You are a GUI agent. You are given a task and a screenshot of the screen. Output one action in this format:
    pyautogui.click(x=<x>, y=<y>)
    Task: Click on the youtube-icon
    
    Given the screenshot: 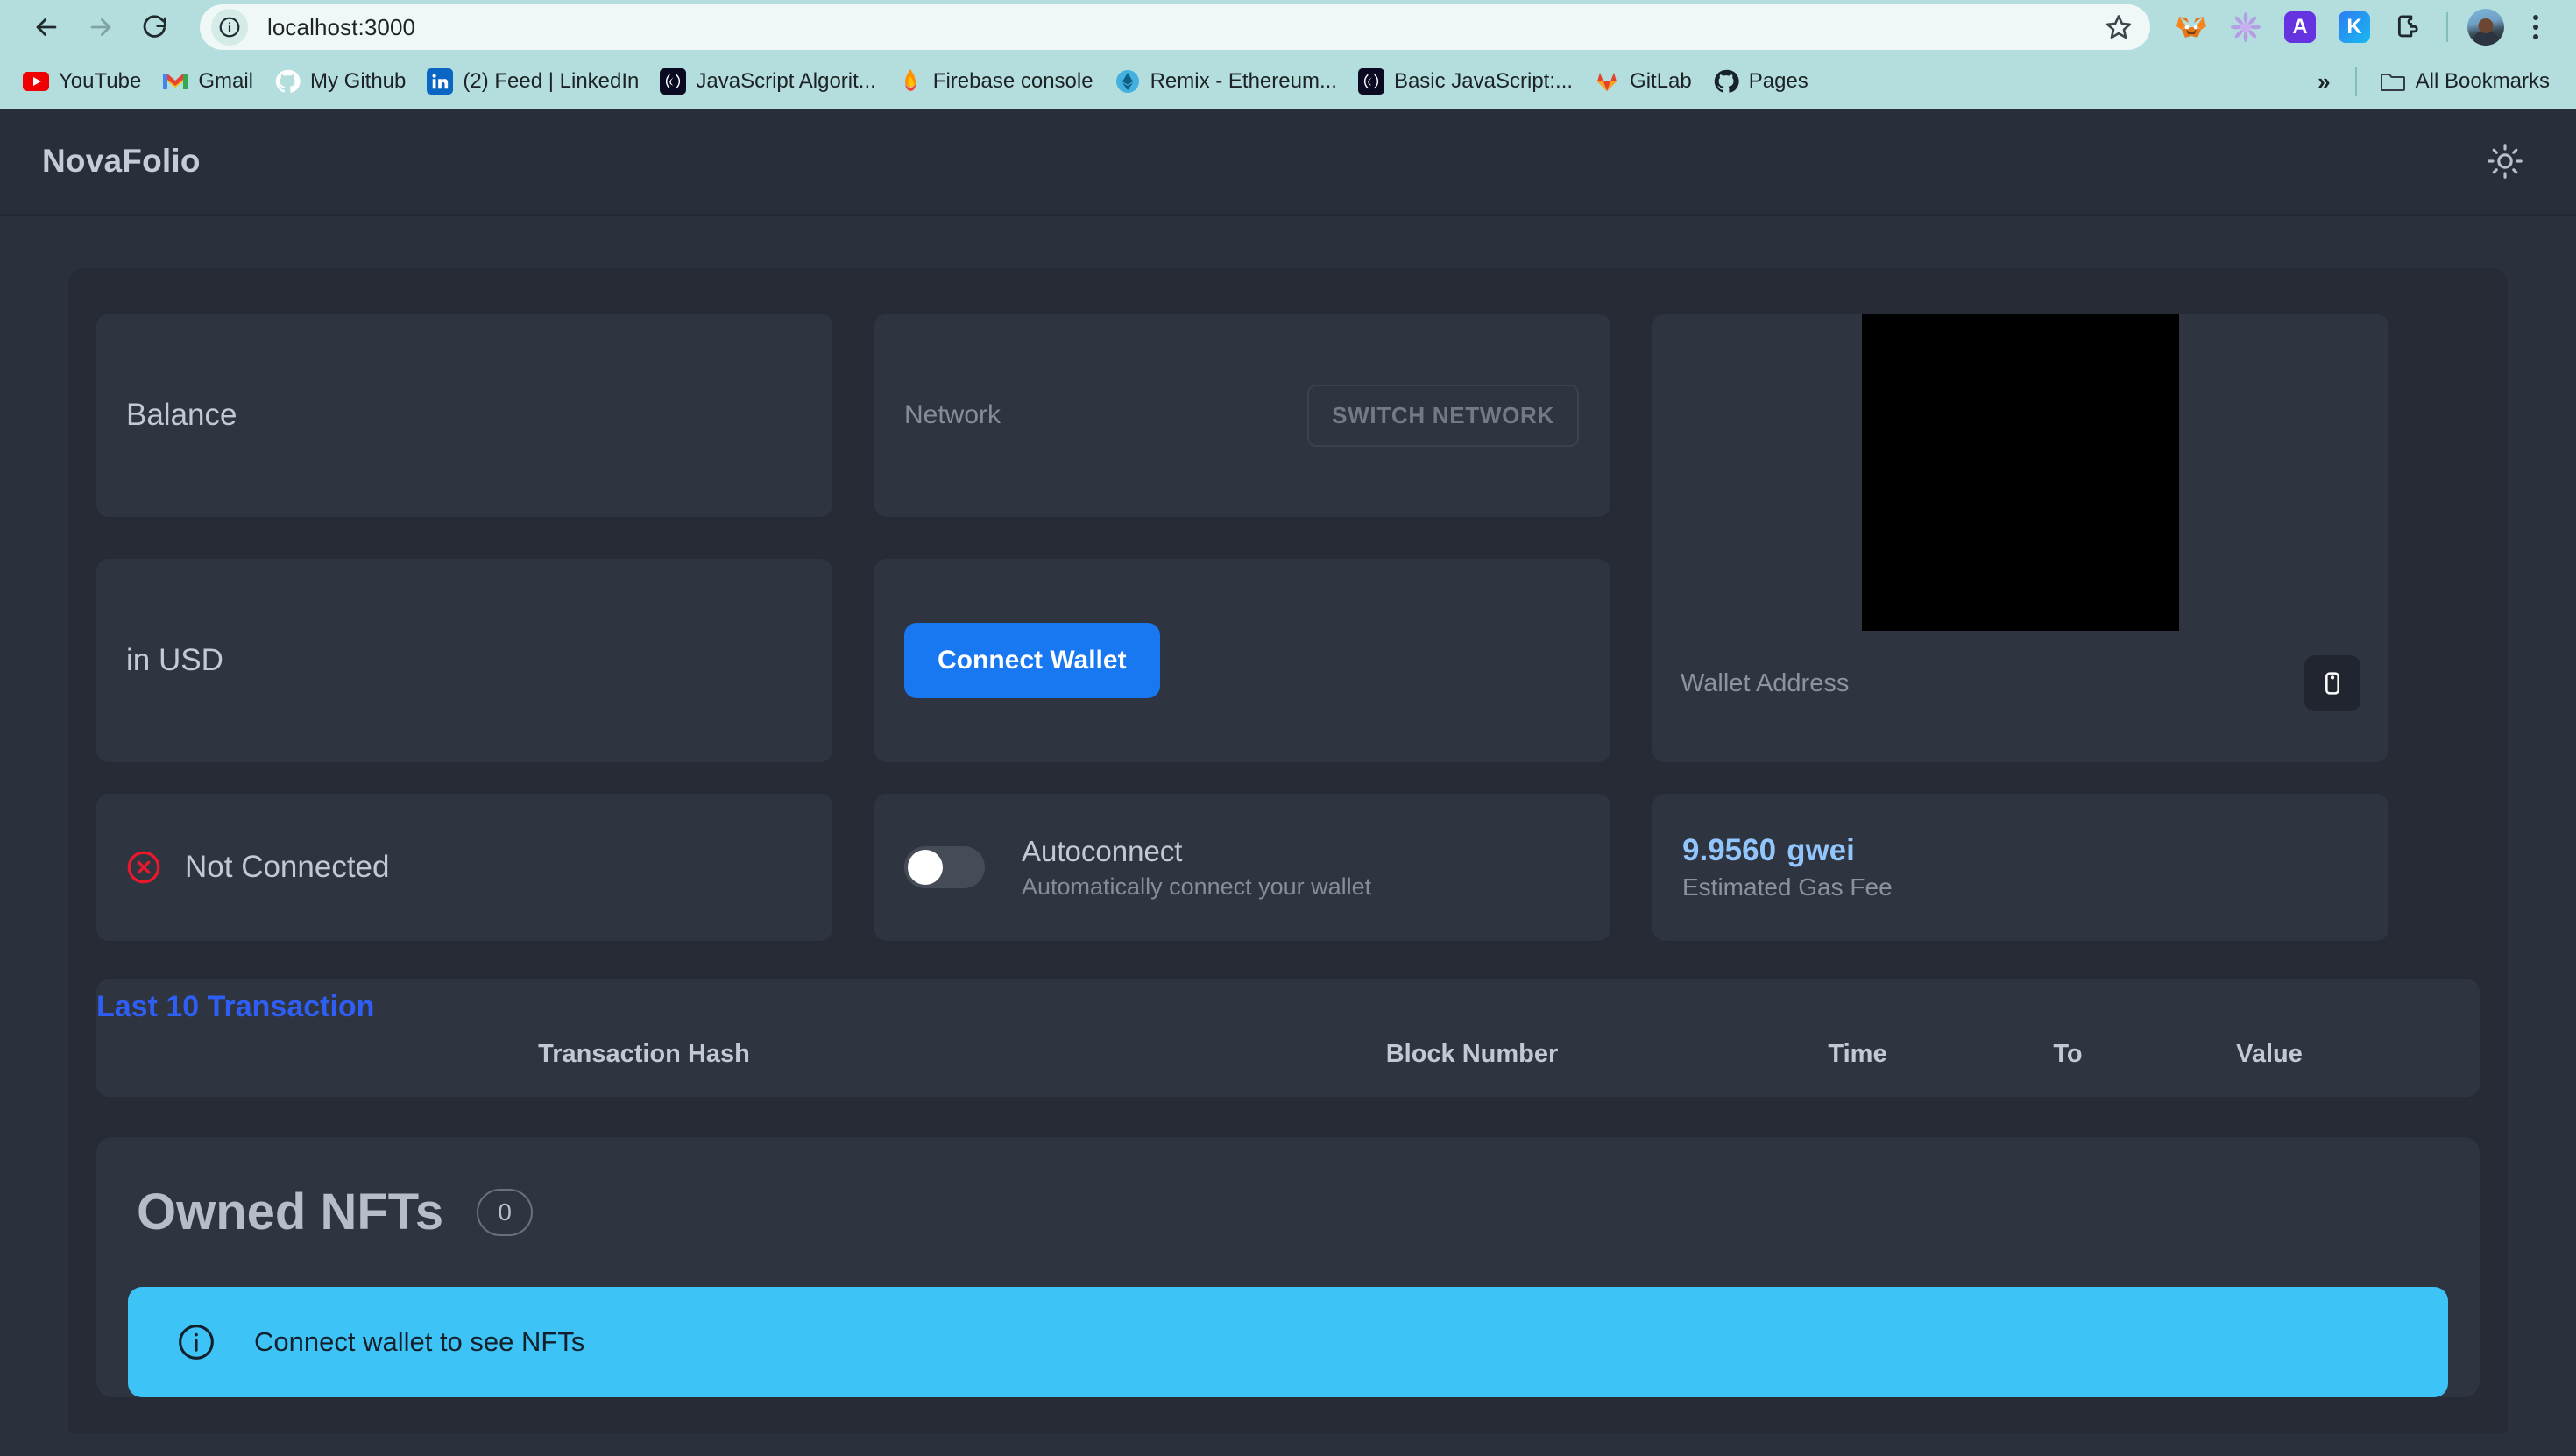 What is the action you would take?
    pyautogui.click(x=36, y=81)
    